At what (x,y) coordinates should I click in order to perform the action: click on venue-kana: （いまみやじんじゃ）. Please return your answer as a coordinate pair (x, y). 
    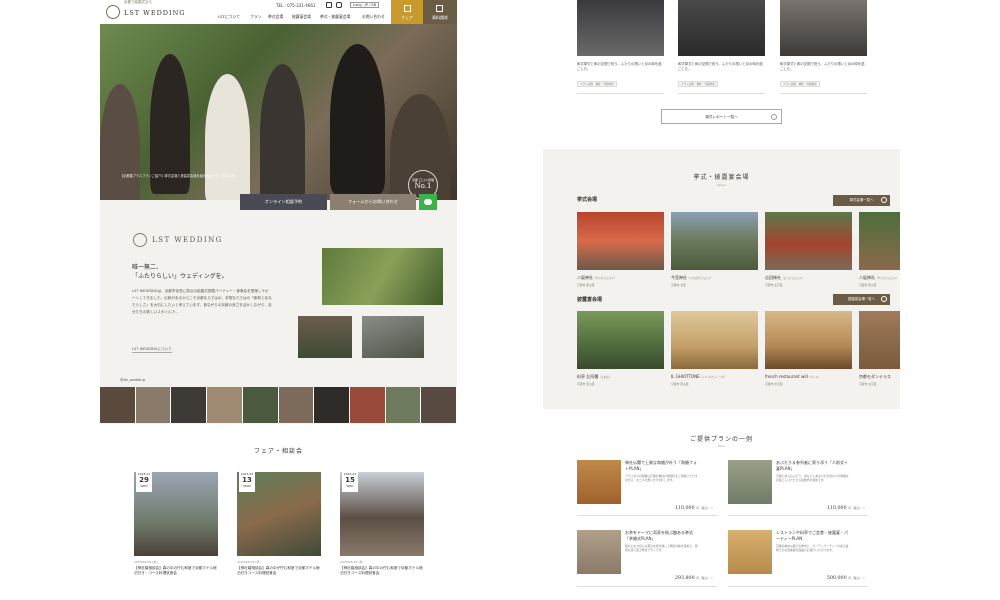
    Looking at the image, I should click on (700, 278).